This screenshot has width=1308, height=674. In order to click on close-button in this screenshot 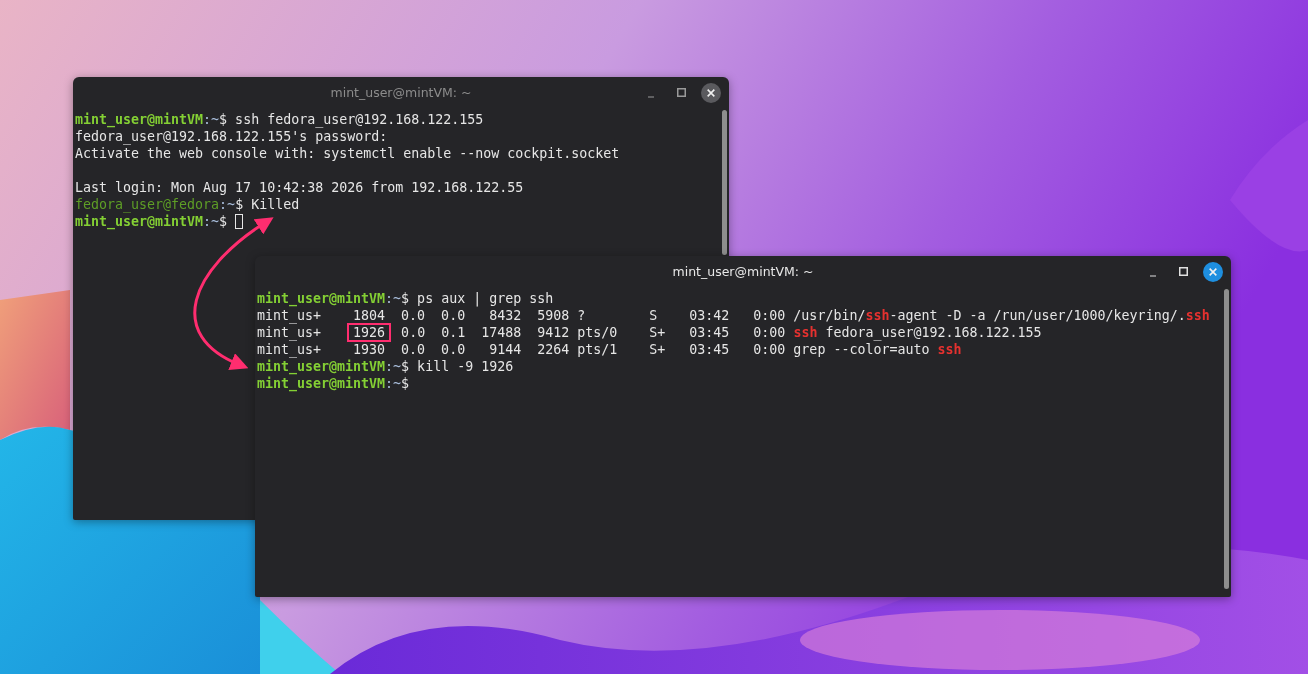, I will do `click(1213, 271)`.